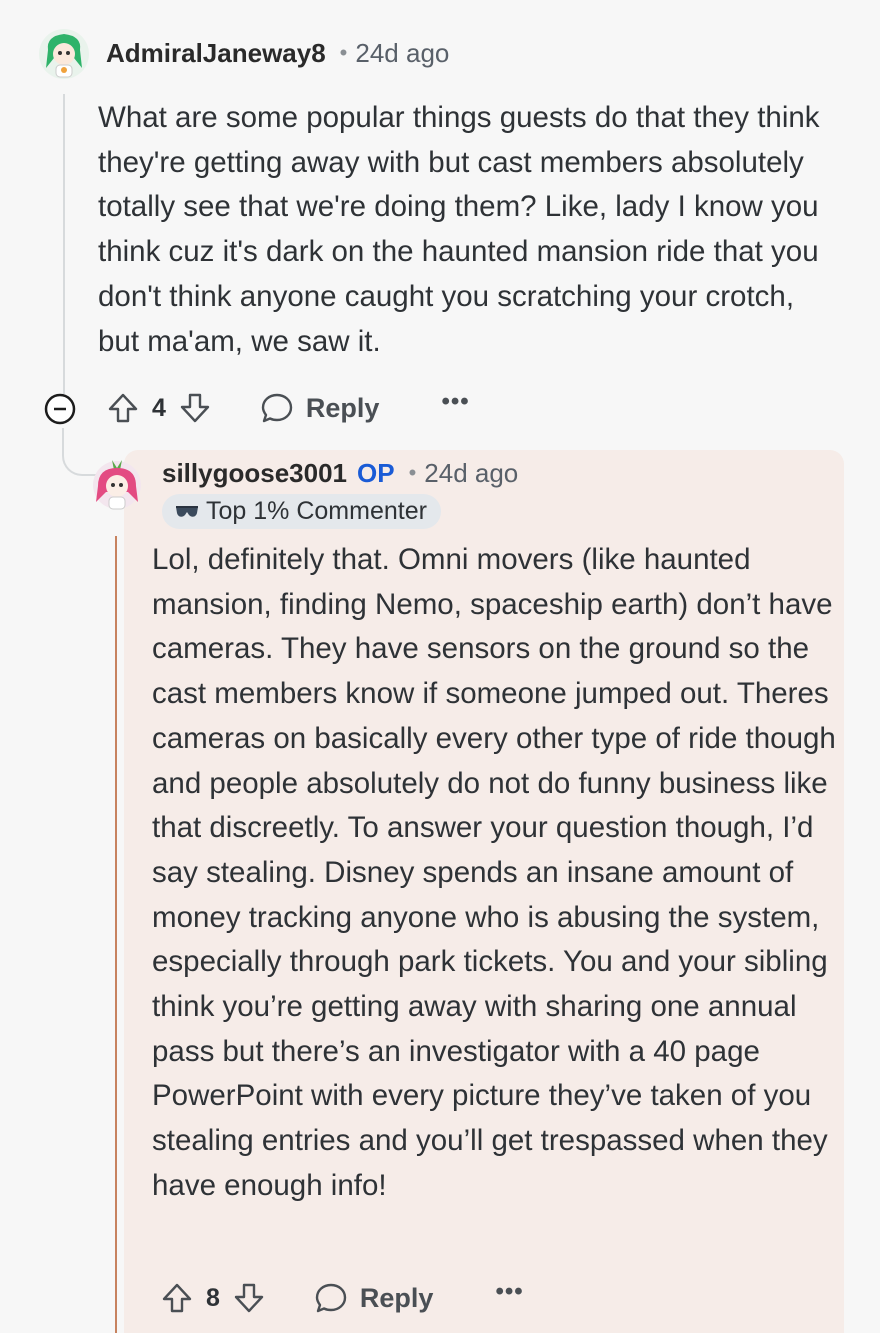 The image size is (880, 1333). I want to click on comment-header: AdmiralJaneway8 • 24d ago, so click(277, 53).